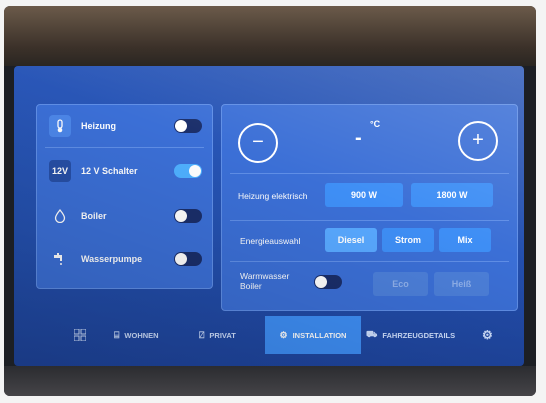 The width and height of the screenshot is (546, 403). What do you see at coordinates (222, 335) in the screenshot?
I see `nav-privat-label: PRIVAT` at bounding box center [222, 335].